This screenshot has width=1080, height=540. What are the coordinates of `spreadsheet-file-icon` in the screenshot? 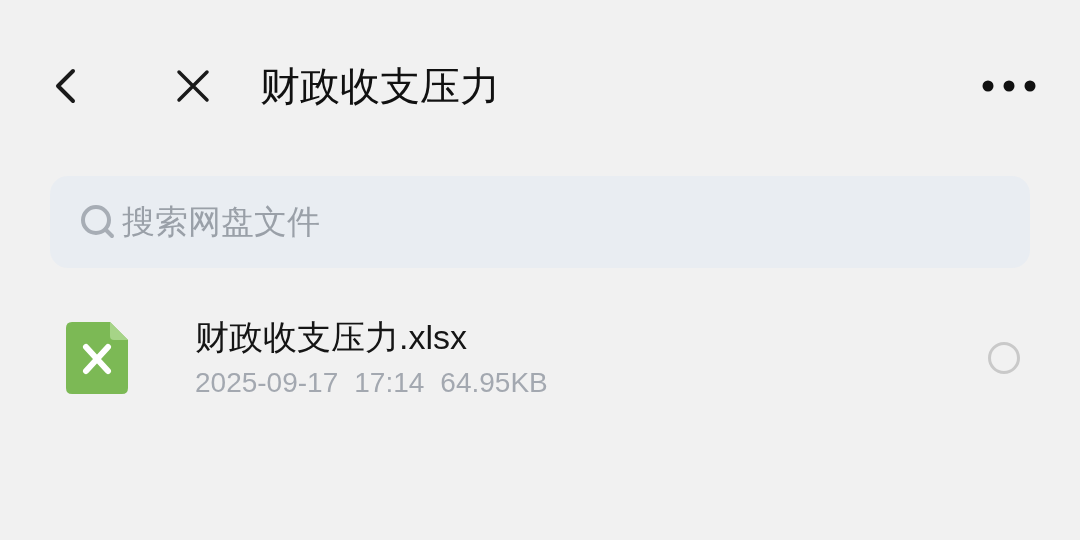 It's located at (97, 358).